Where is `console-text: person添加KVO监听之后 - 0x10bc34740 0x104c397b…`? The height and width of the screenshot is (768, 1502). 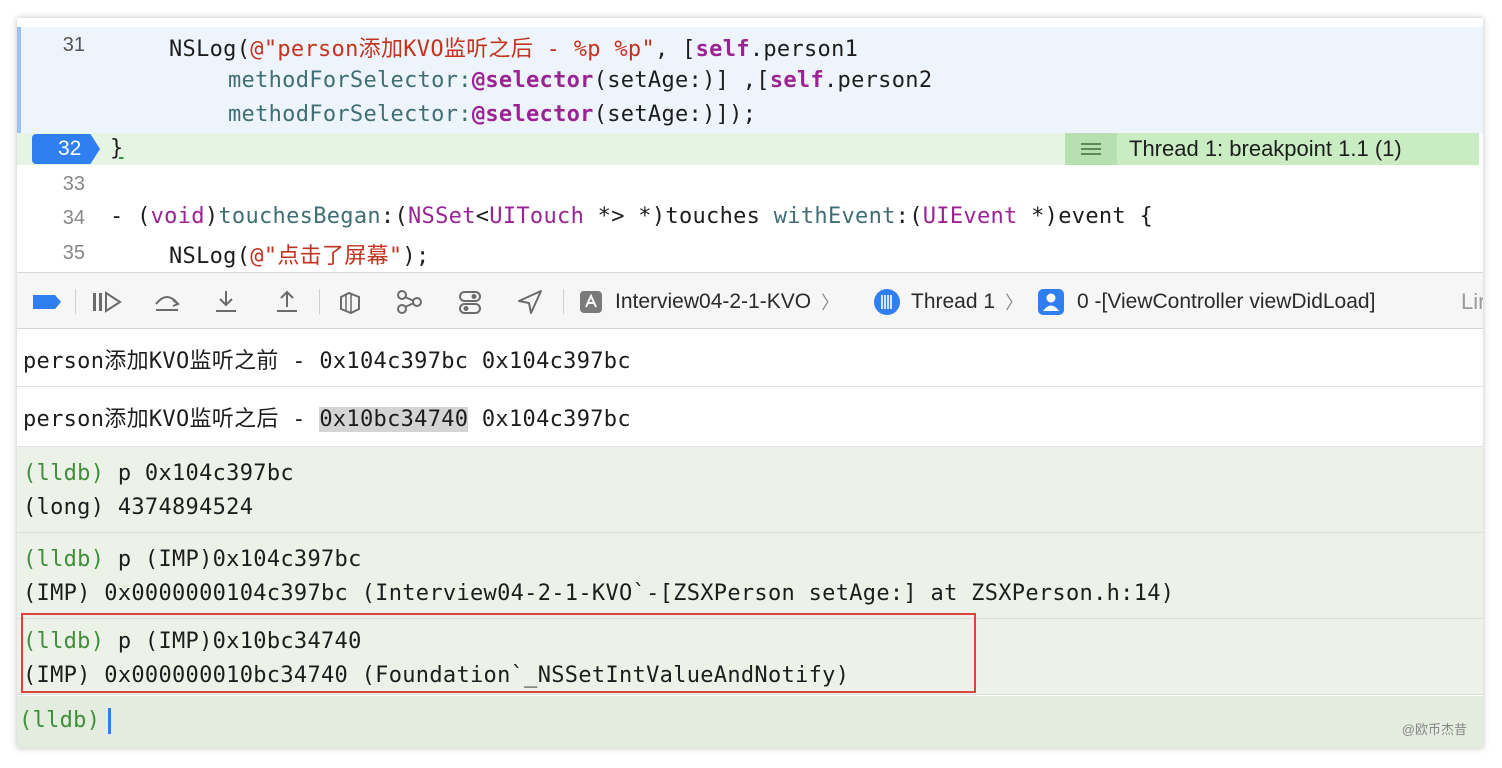
console-text: person添加KVO监听之后 - 0x10bc34740 0x104c397b… is located at coordinates (327, 417).